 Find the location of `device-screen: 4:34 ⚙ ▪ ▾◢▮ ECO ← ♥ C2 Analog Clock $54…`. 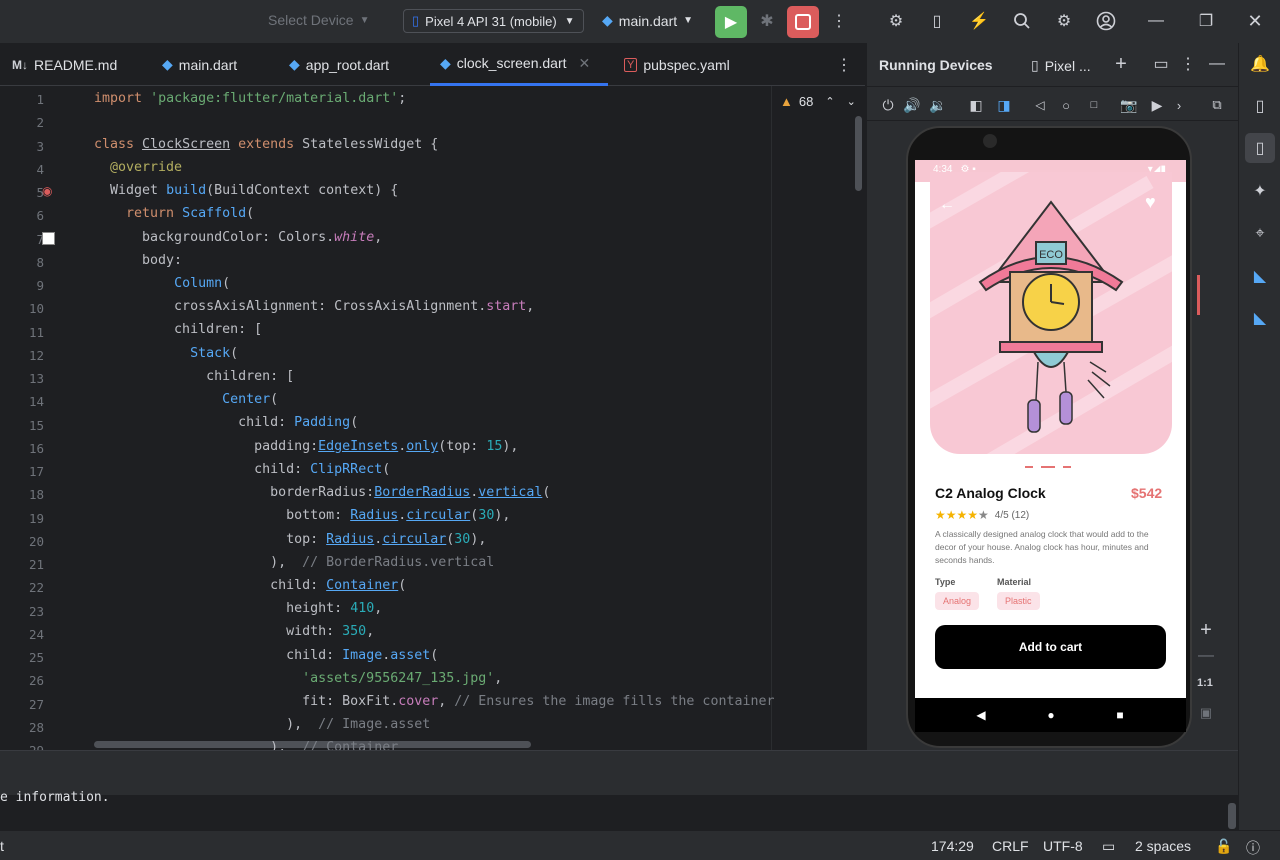

device-screen: 4:34 ⚙ ▪ ▾◢▮ ECO ← ♥ C2 Analog Clock $54… is located at coordinates (1050, 429).